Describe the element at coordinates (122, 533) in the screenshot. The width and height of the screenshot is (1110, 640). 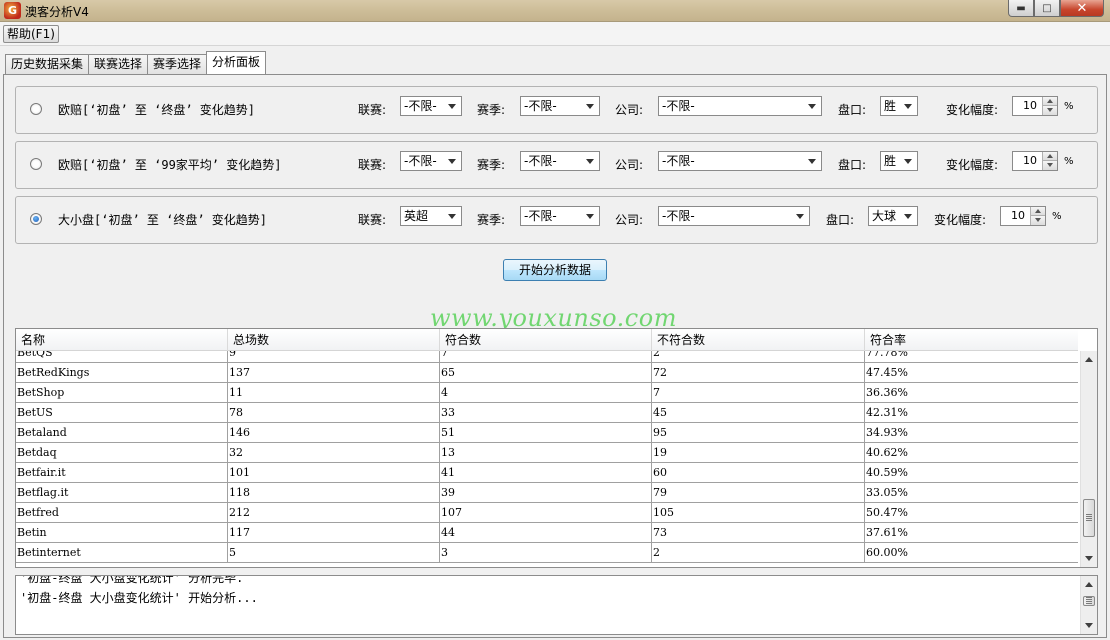
I see `cell-name: Betin` at that location.